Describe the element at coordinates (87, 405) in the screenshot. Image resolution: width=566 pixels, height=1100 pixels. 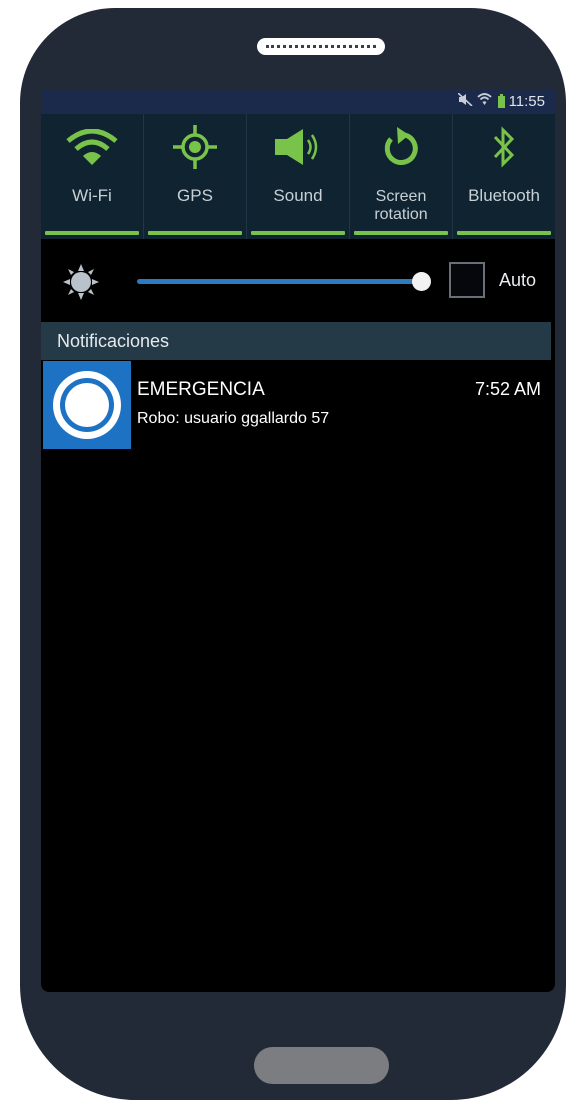
I see `app-ring-icon` at that location.